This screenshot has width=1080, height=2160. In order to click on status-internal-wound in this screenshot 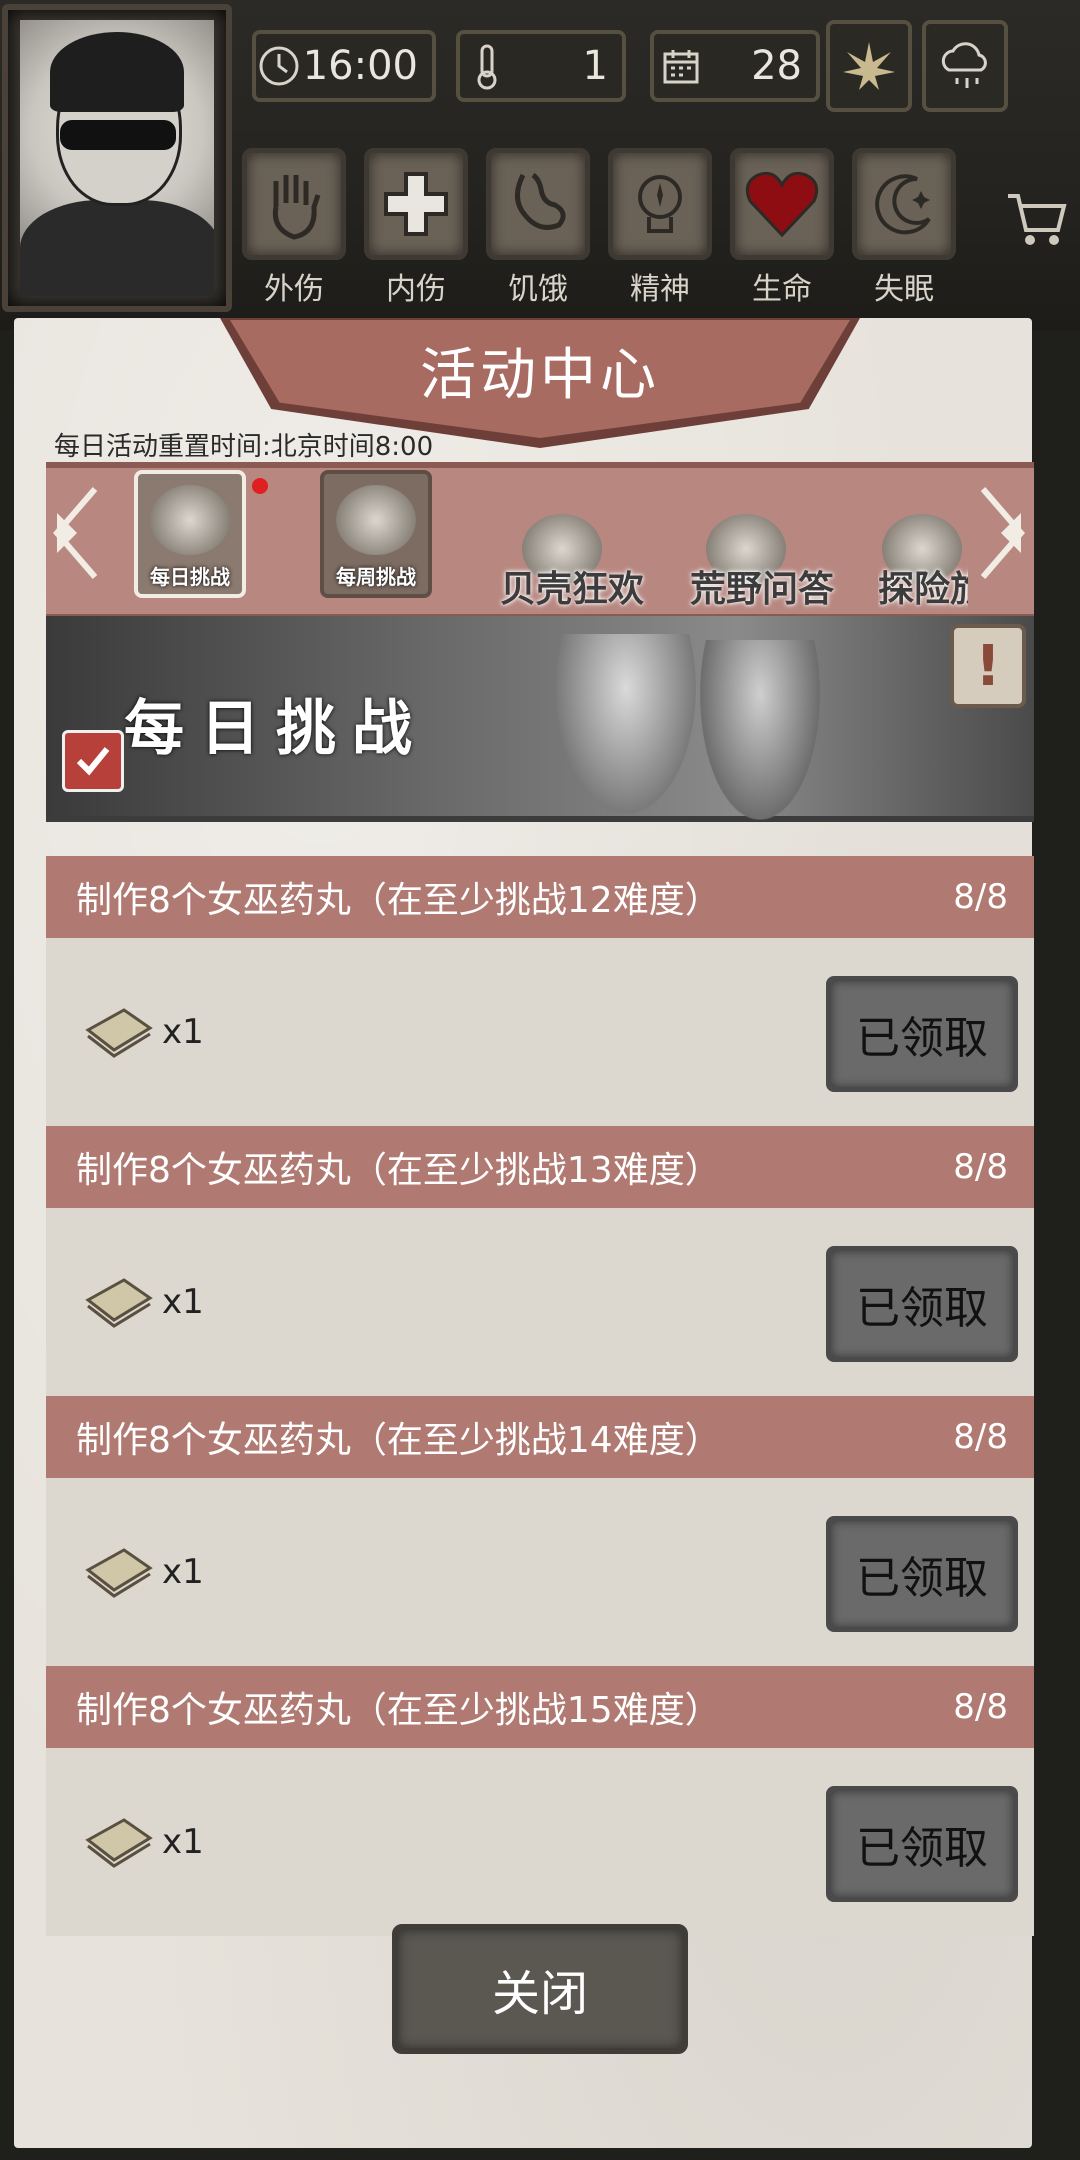, I will do `click(416, 204)`.